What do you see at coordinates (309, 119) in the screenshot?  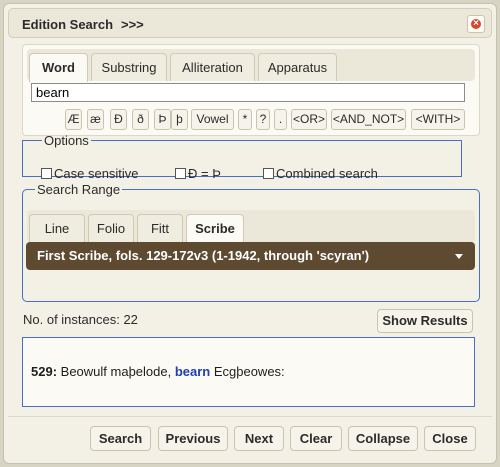 I see `or-operator-button: <OR>` at bounding box center [309, 119].